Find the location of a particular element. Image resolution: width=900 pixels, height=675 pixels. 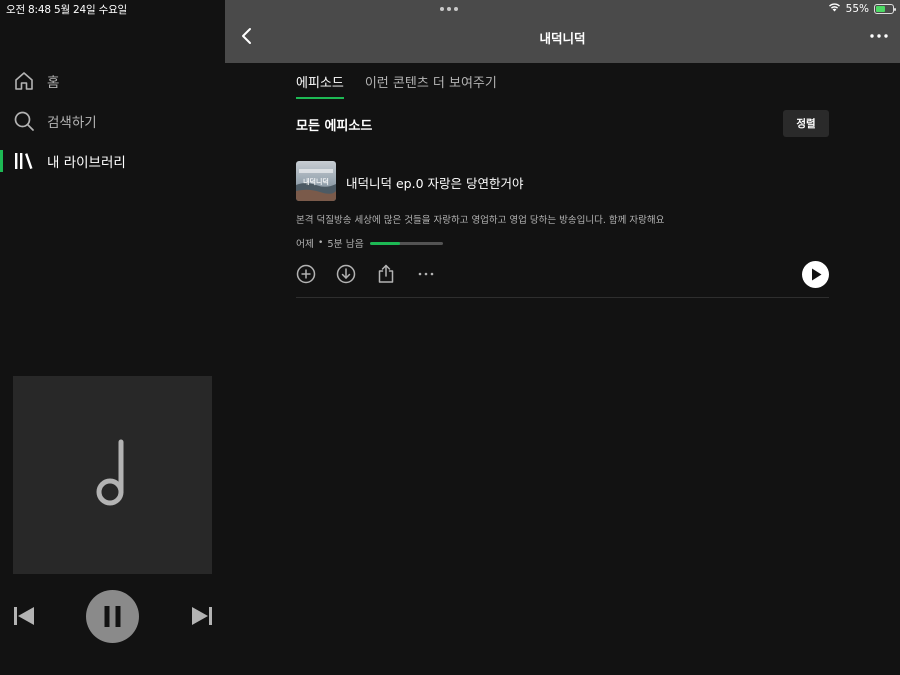

episode-more-button is located at coordinates (426, 274).